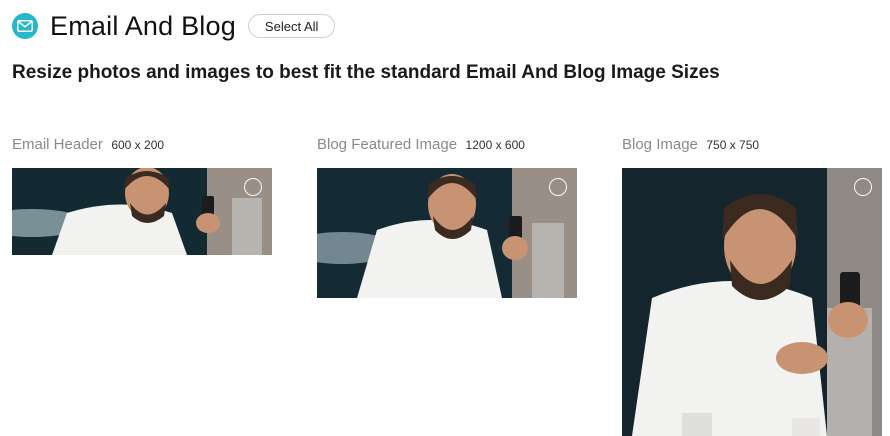  I want to click on image-size-card-email-header: Email Header 600 x 200, so click(142, 195).